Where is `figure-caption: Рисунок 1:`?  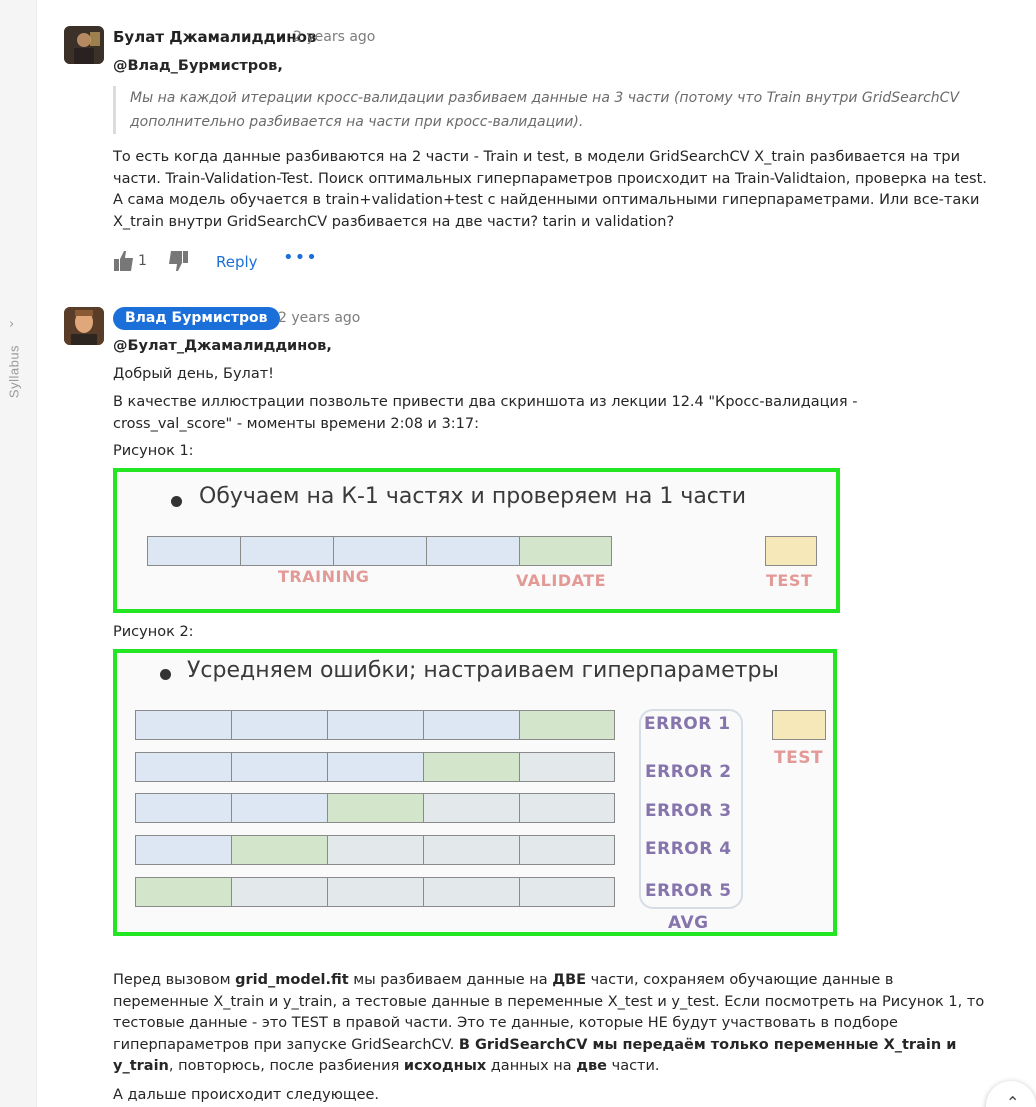
figure-caption: Рисунок 1: is located at coordinates (153, 451).